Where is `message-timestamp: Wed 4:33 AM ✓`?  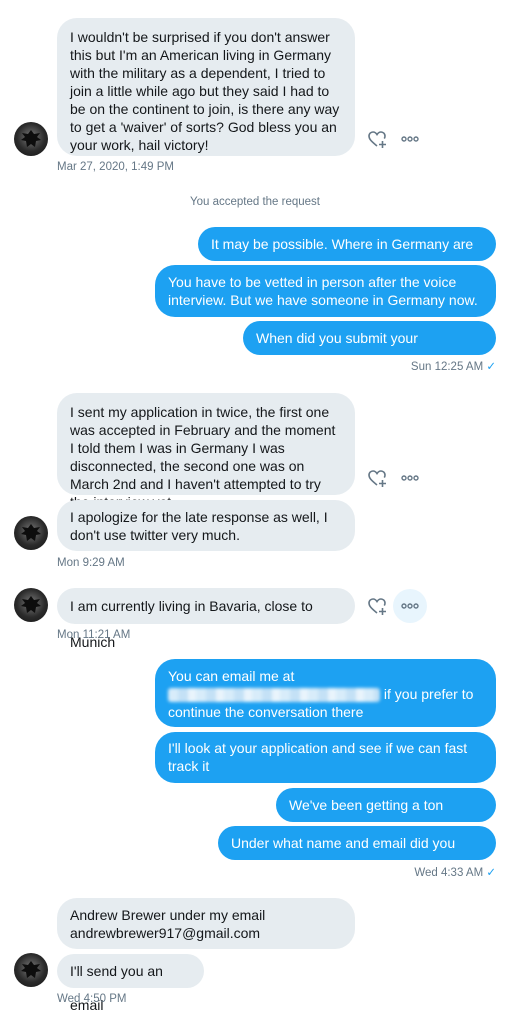 message-timestamp: Wed 4:33 AM ✓ is located at coordinates (455, 873).